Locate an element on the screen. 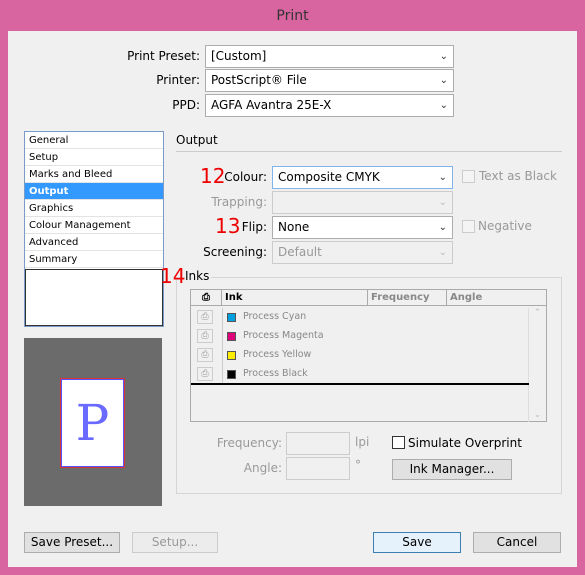  ppd-select: AGFA Avantra 25E-X ⌄ is located at coordinates (329, 105).